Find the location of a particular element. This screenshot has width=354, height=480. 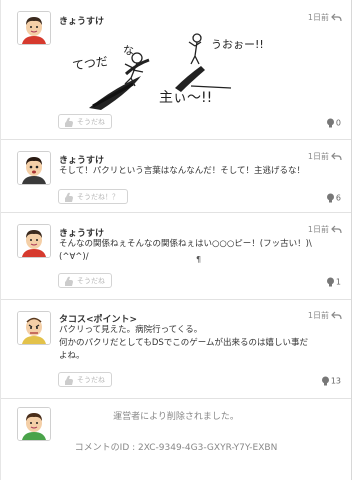

deleted-message: 運営者により削除されました。 is located at coordinates (176, 417).